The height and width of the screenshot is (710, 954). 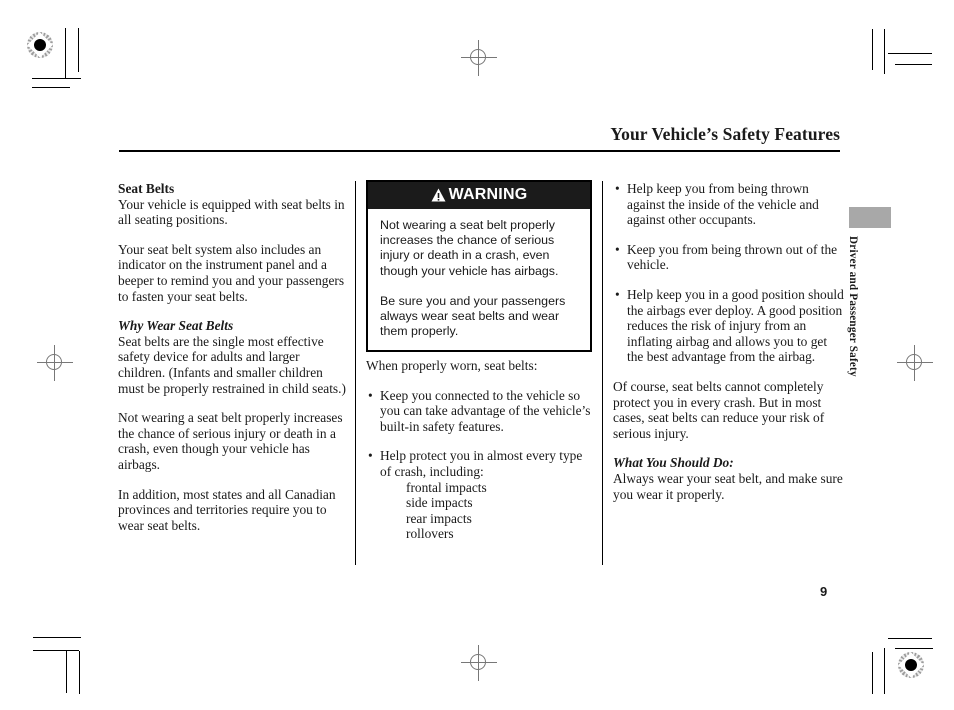 I want to click on crop-mark-top-left-v2, so click(x=78, y=50).